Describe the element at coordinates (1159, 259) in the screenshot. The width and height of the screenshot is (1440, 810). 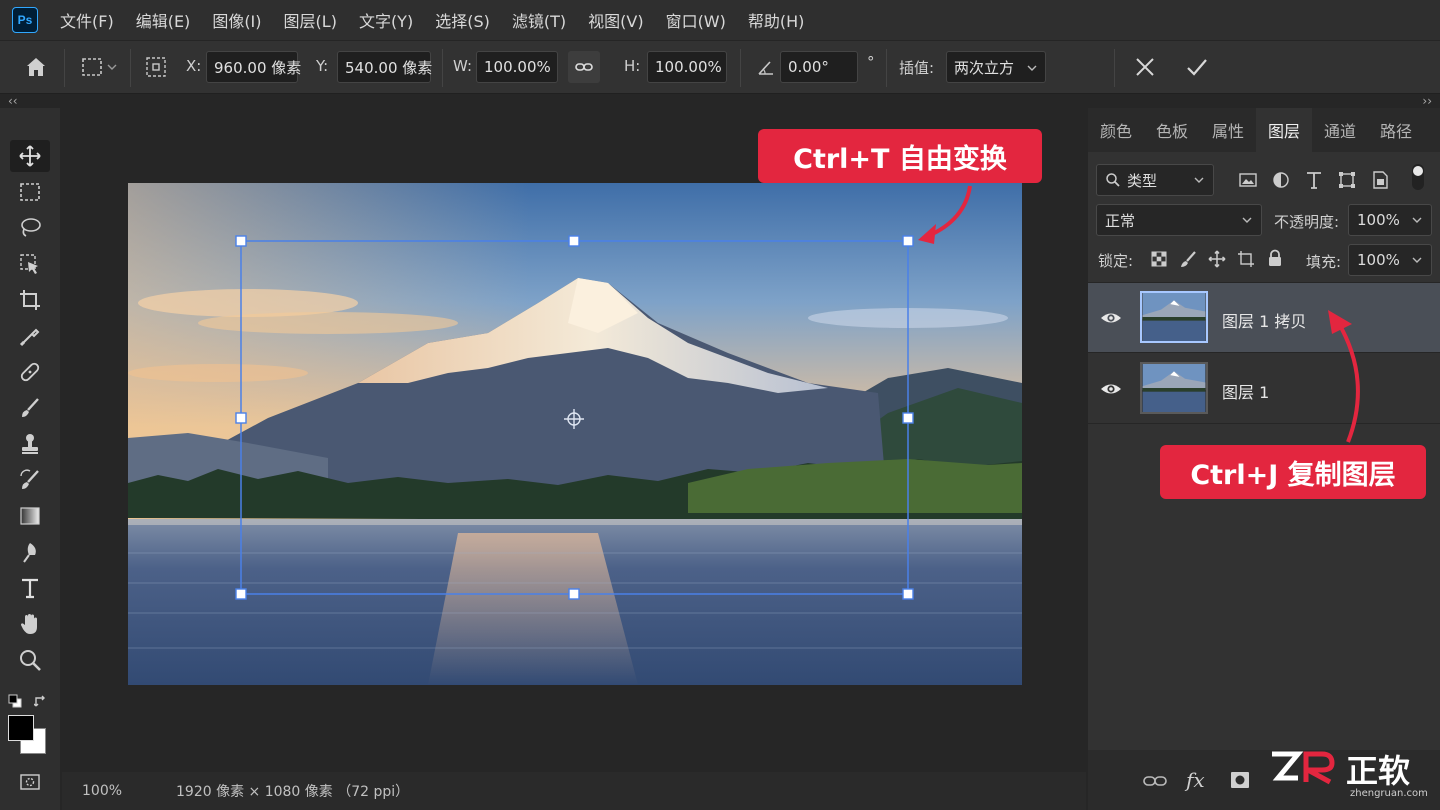
I see `lock-transparent-icon` at that location.